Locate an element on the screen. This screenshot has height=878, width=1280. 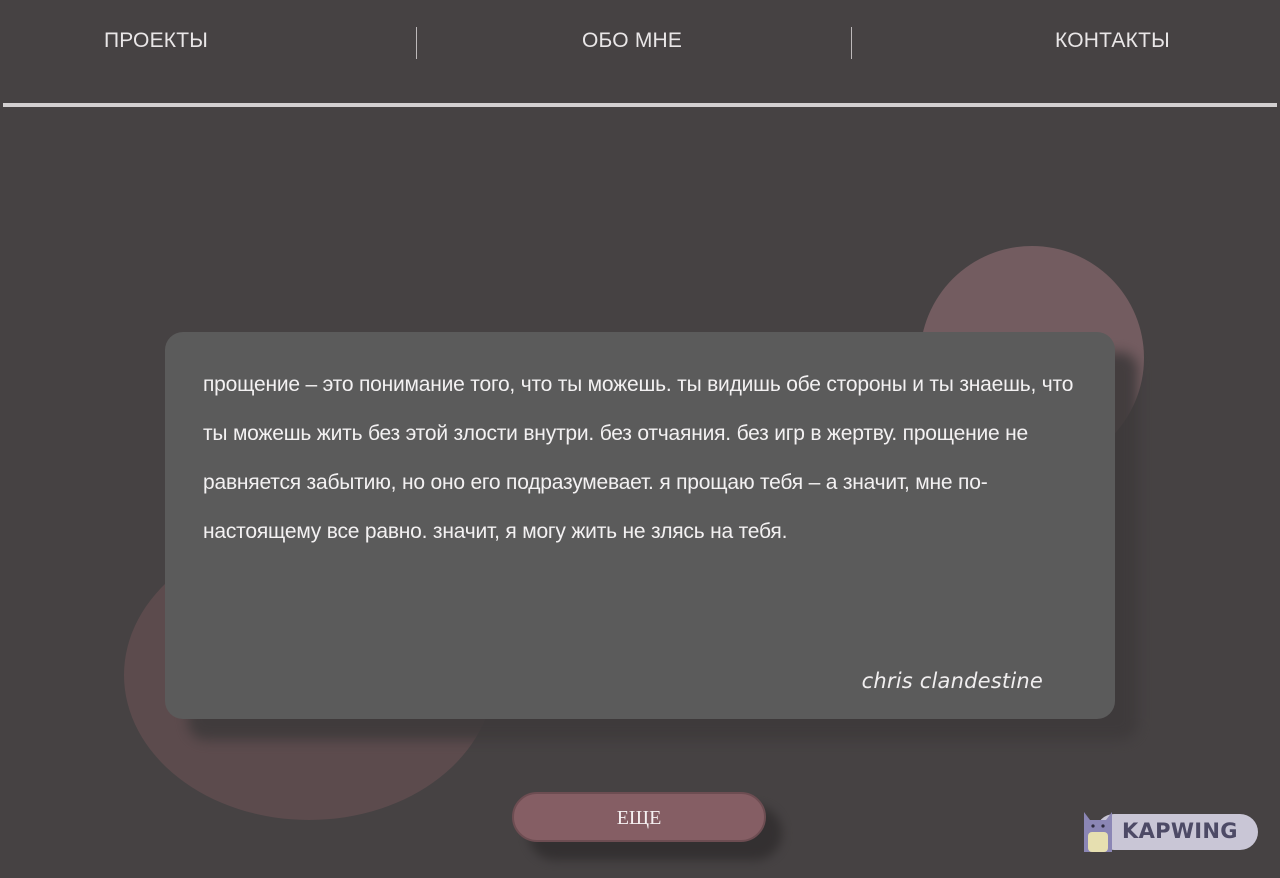
top-navigation: ПРОЕКТЫ ОБО МНЕ КОНТАКТЫ is located at coordinates (640, 43).